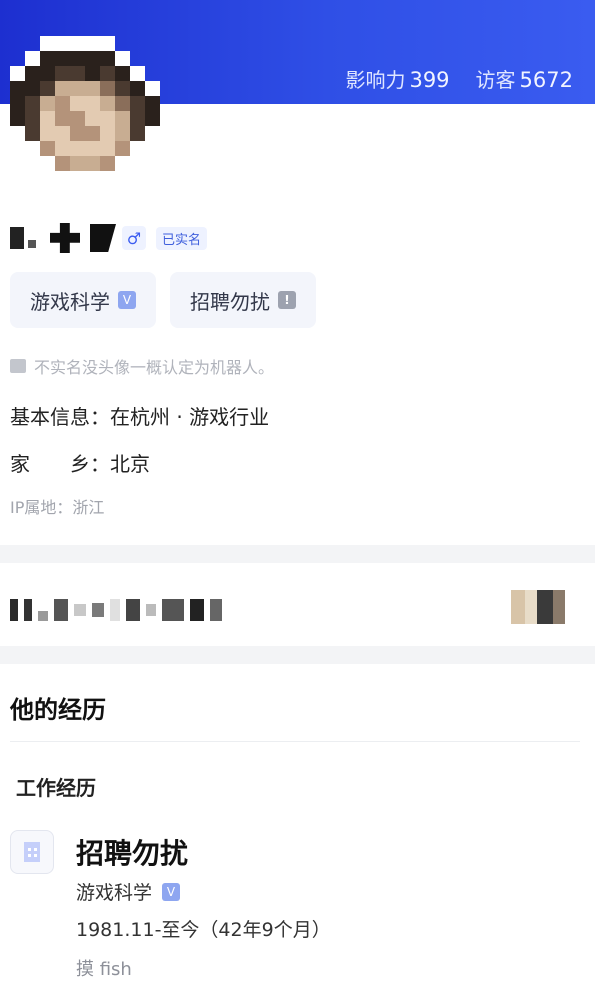  I want to click on tip-text: 不实名没头像一概认定为机器人。, so click(154, 367).